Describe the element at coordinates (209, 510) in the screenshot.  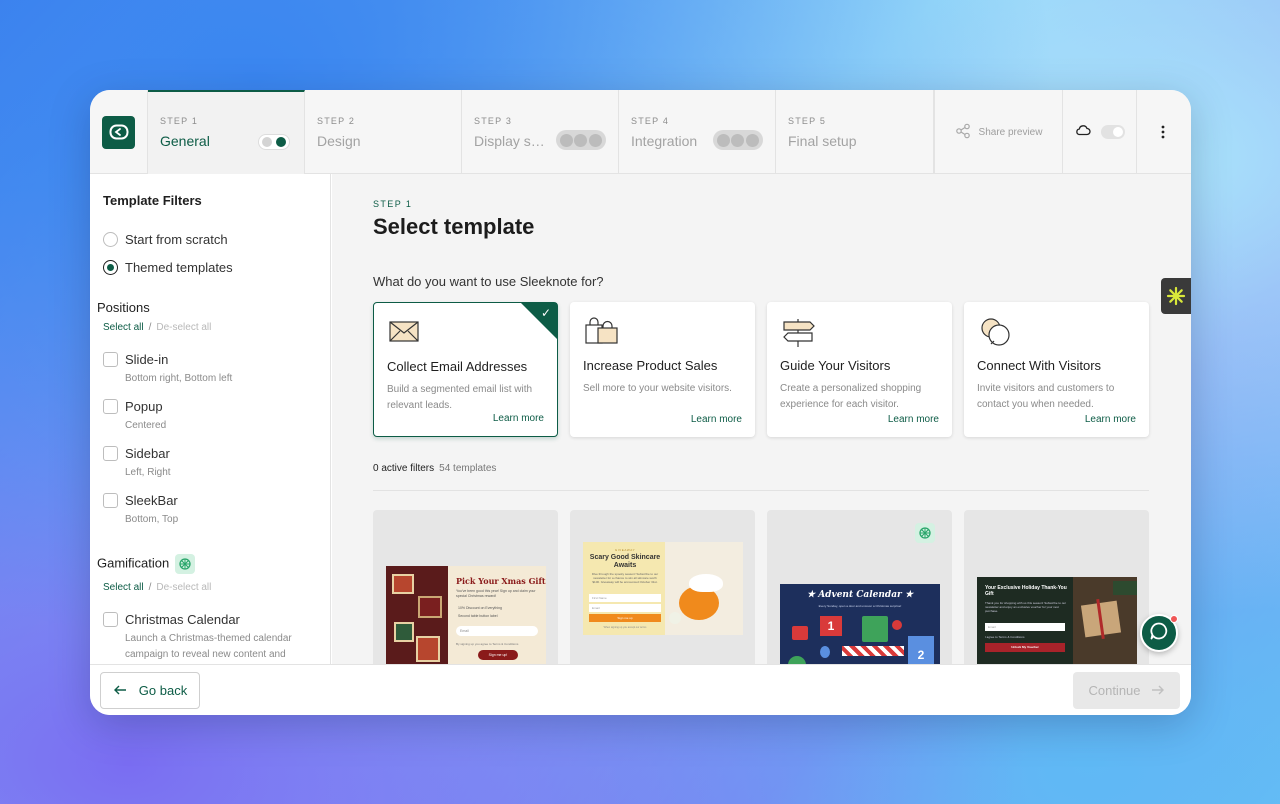
I see `position-sleekbar: SleekBar Bottom, Top` at that location.